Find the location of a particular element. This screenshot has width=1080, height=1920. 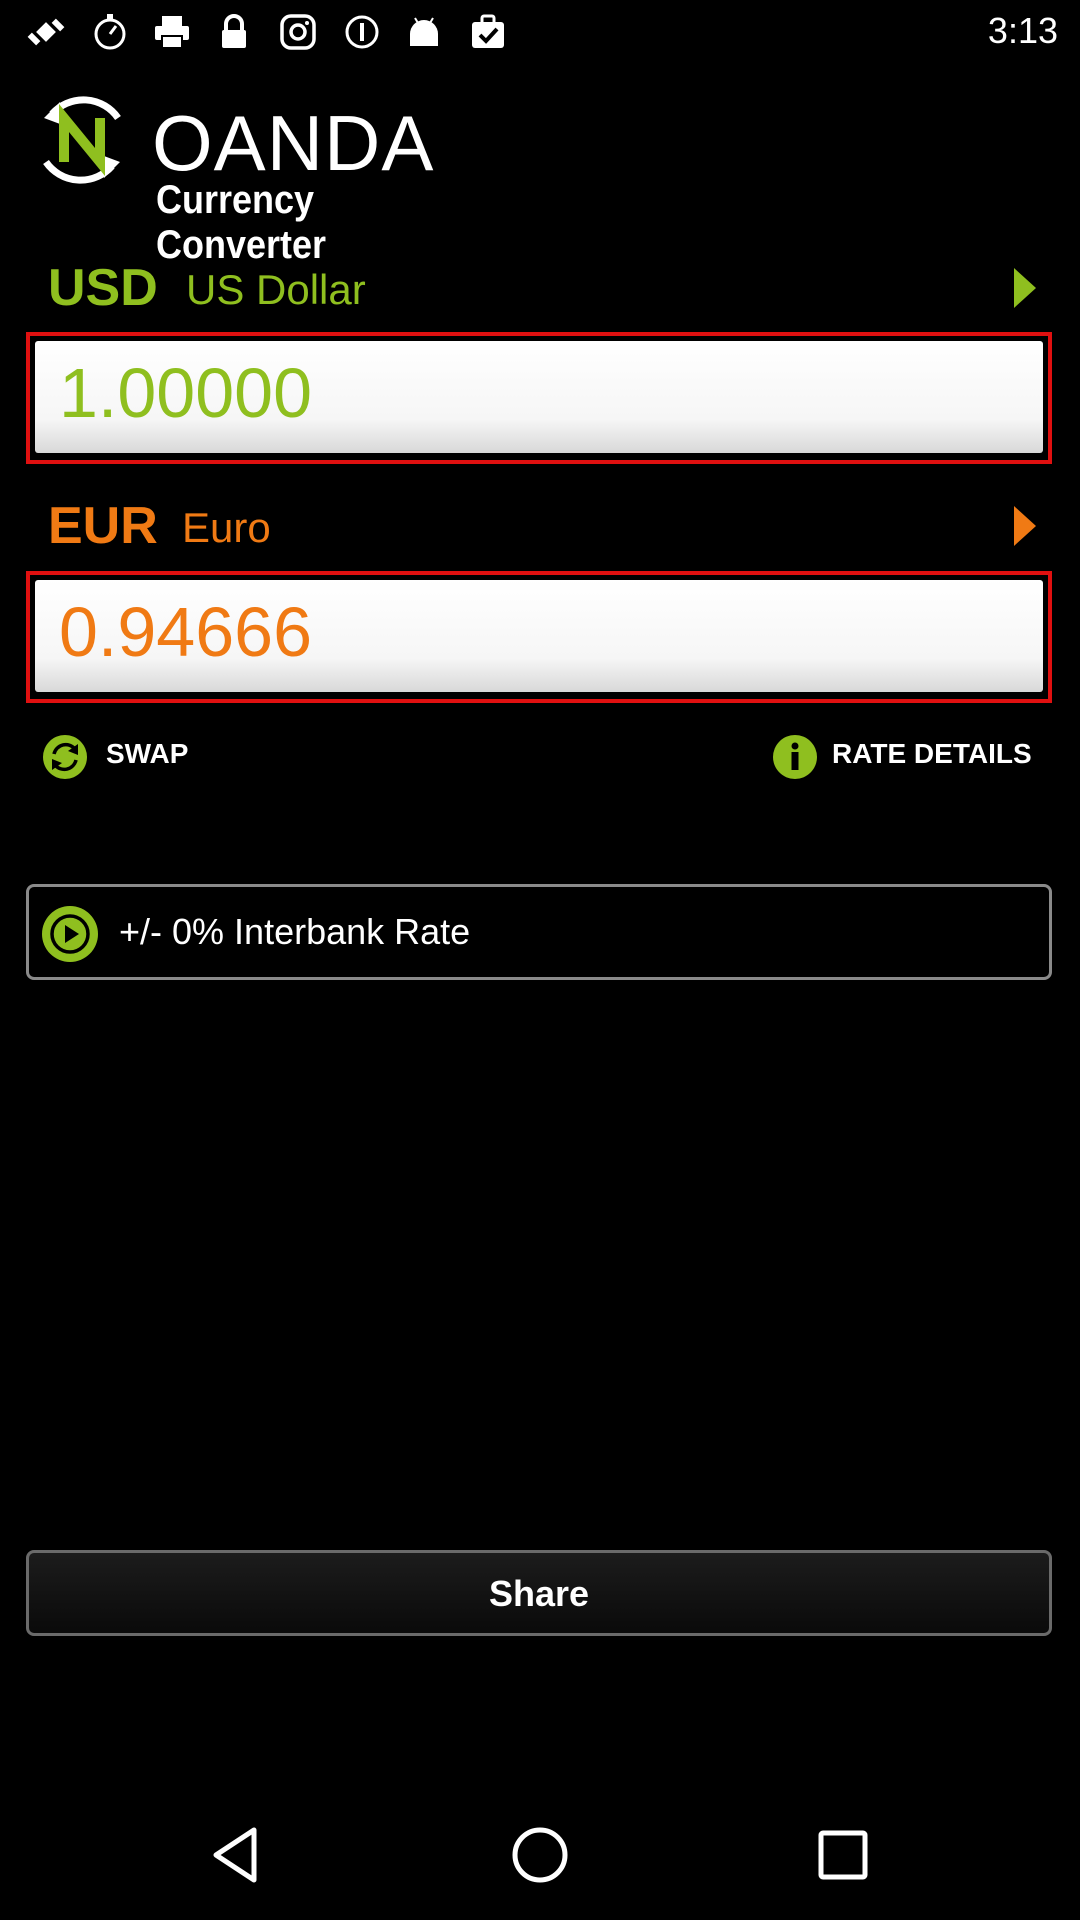

share-button: Share is located at coordinates (539, 1593).